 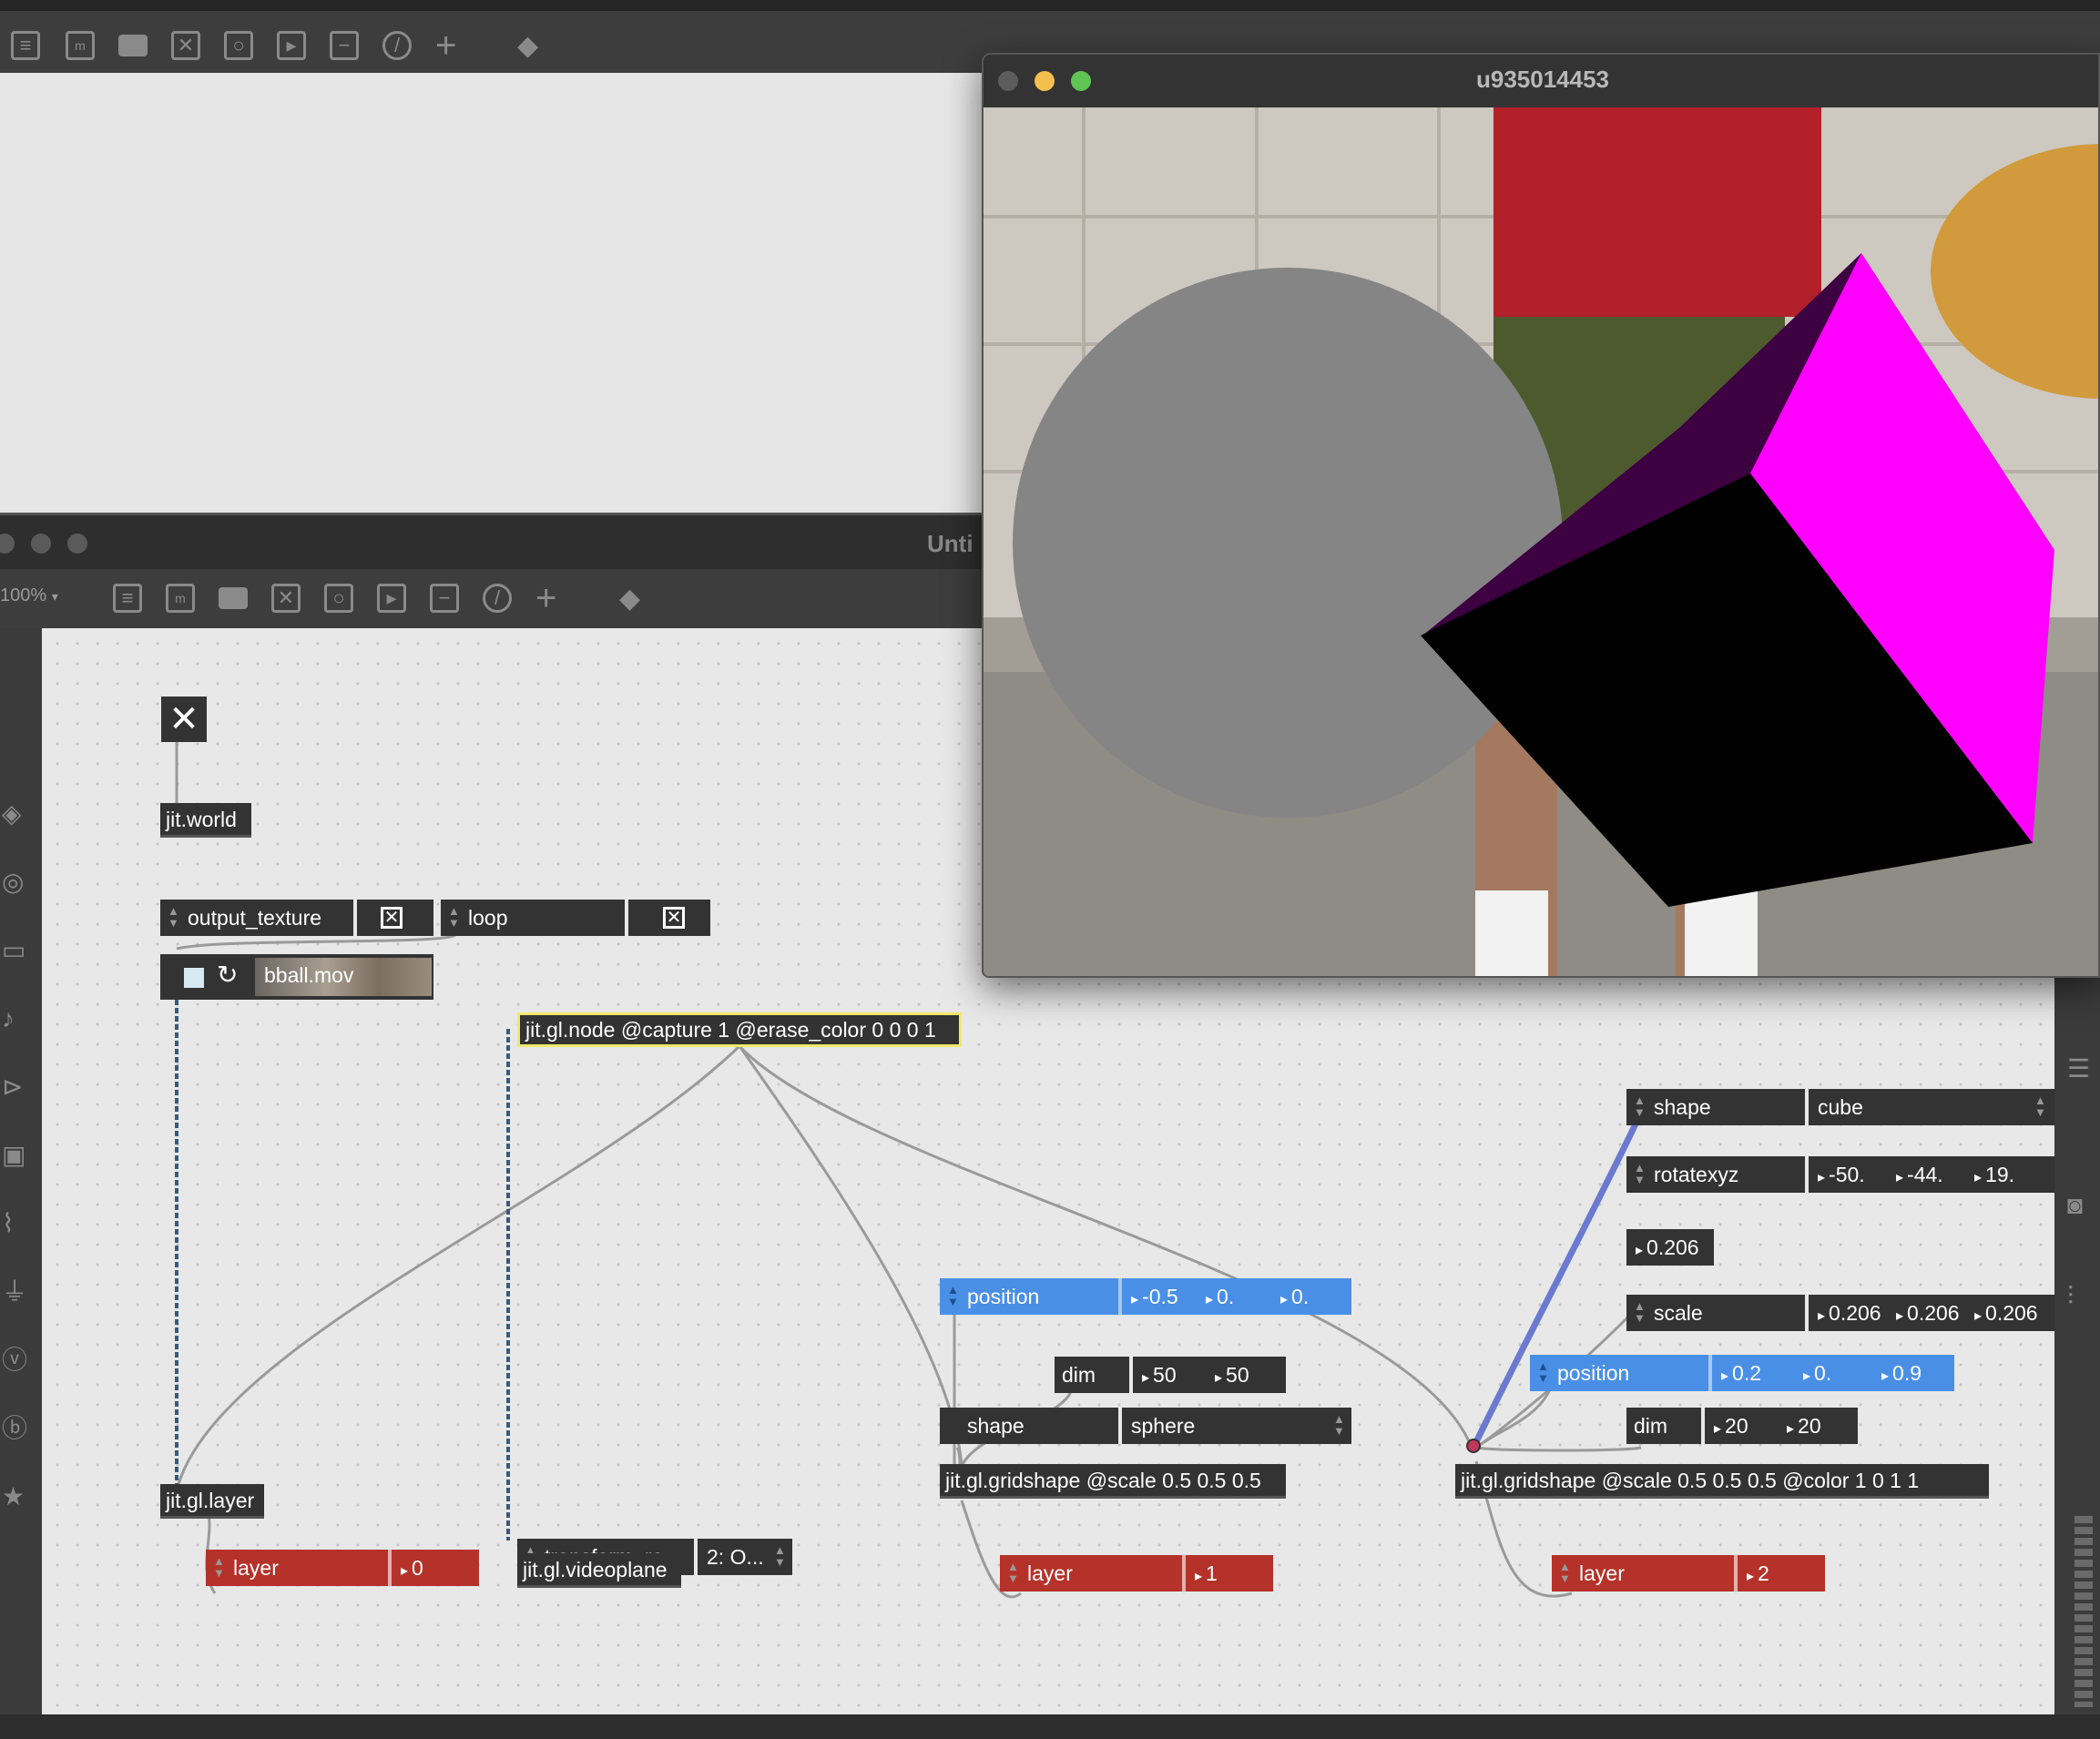 I want to click on target-icon: ◎, so click(x=14, y=882).